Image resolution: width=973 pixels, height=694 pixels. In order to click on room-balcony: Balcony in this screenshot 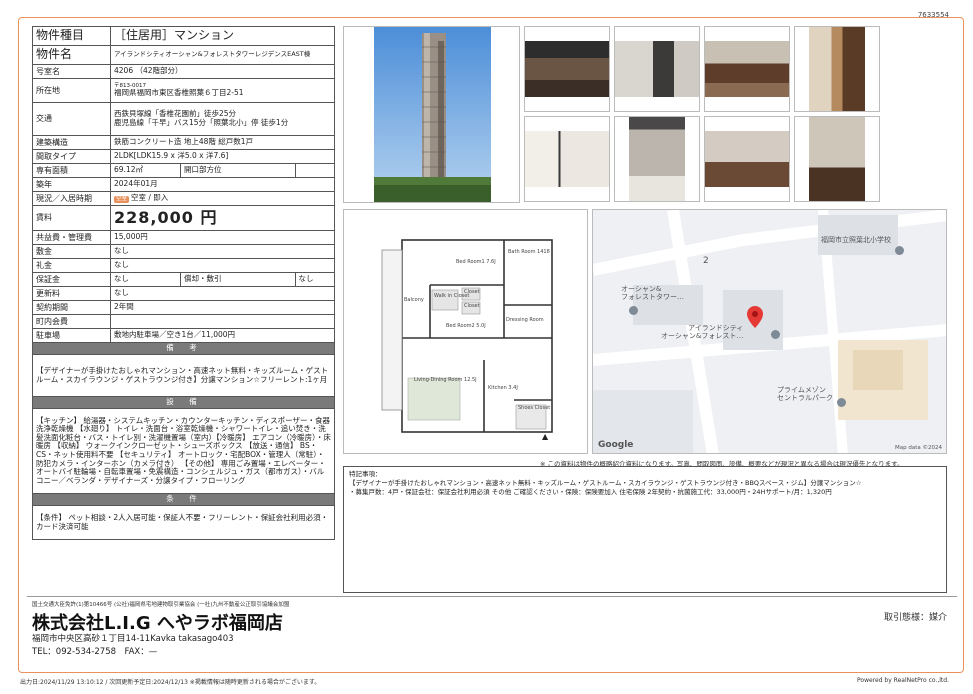, I will do `click(414, 300)`.